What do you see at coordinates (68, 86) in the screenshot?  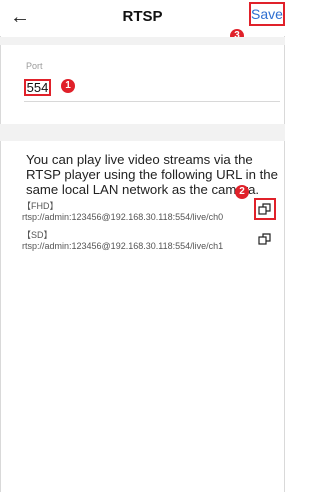 I see `callout-badge-port: 1` at bounding box center [68, 86].